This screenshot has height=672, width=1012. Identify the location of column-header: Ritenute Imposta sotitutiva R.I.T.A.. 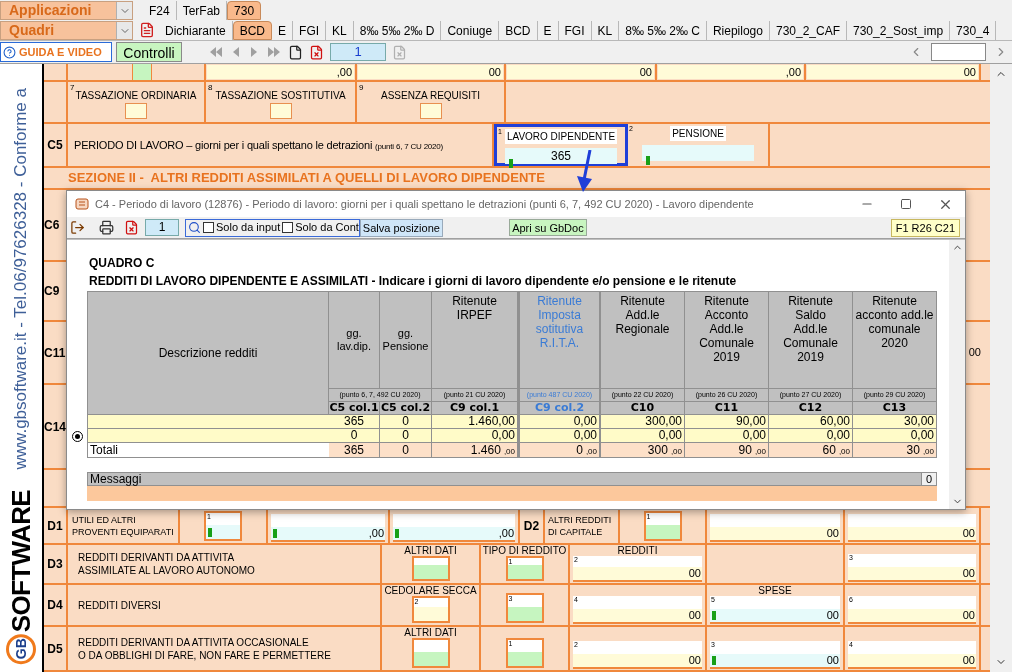
(559, 339).